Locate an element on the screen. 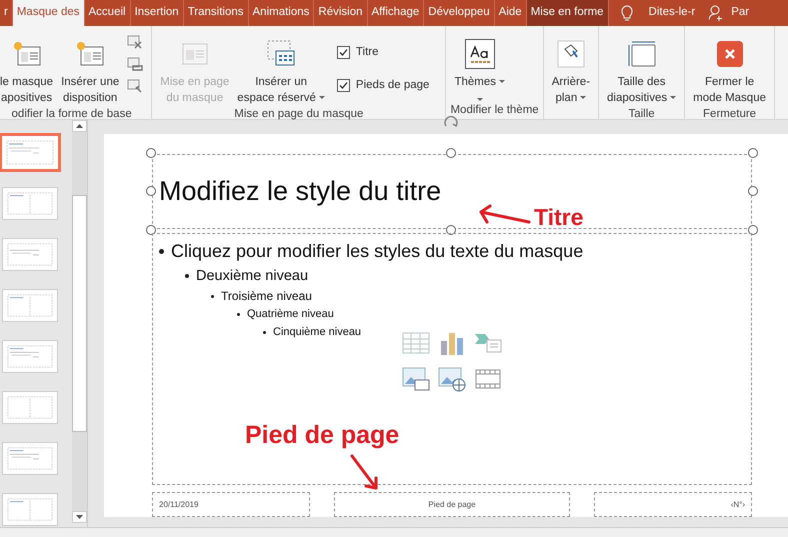  close-icon is located at coordinates (729, 54).